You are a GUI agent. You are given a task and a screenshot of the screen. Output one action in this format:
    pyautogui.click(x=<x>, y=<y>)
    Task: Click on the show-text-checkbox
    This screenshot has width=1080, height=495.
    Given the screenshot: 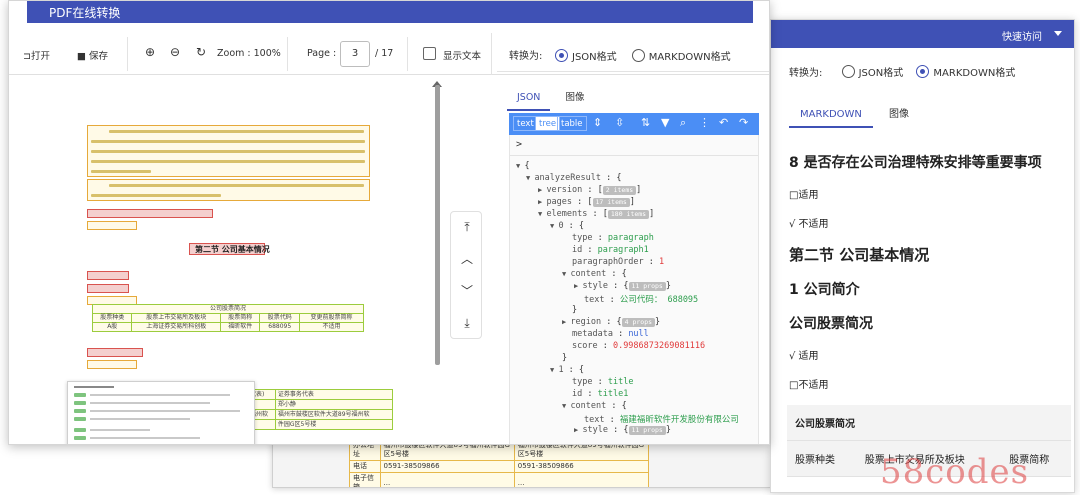 What is the action you would take?
    pyautogui.click(x=429, y=53)
    